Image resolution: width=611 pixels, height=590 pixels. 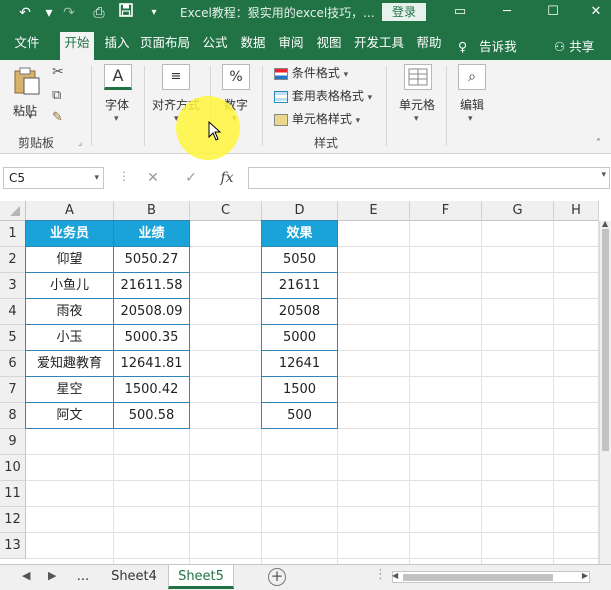 I want to click on tab-developer: 开发工具, so click(x=379, y=43).